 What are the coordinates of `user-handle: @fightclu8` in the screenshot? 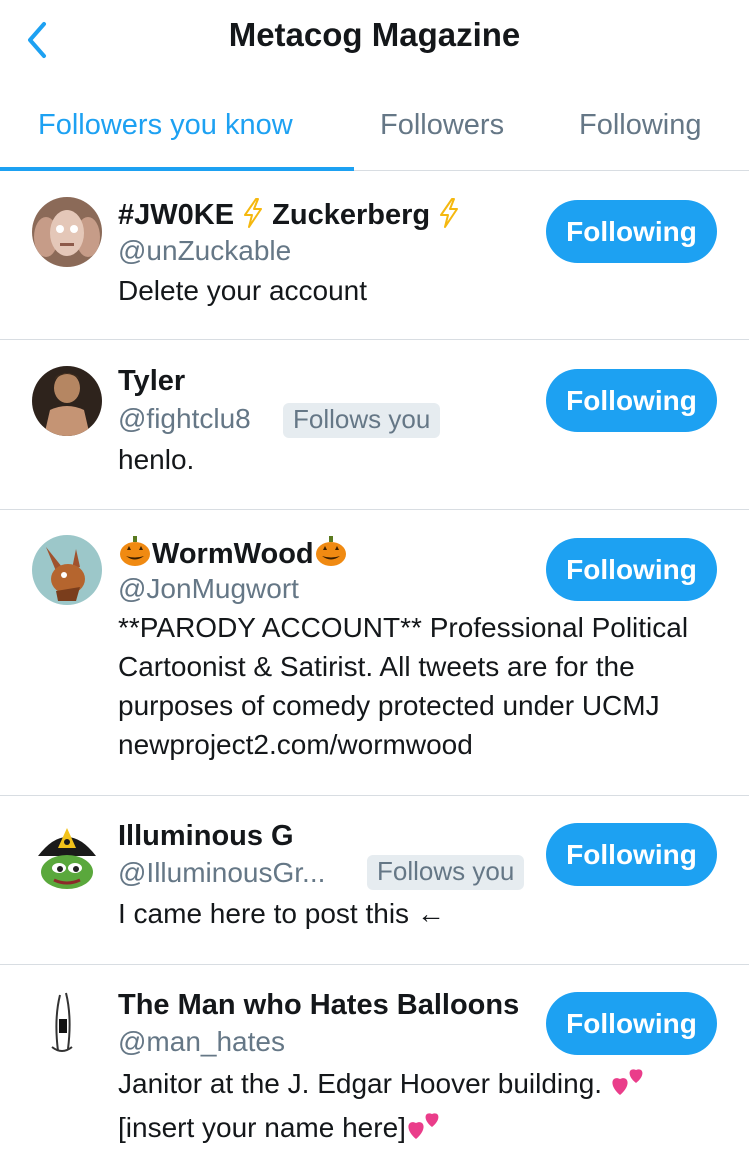 It's located at (184, 418).